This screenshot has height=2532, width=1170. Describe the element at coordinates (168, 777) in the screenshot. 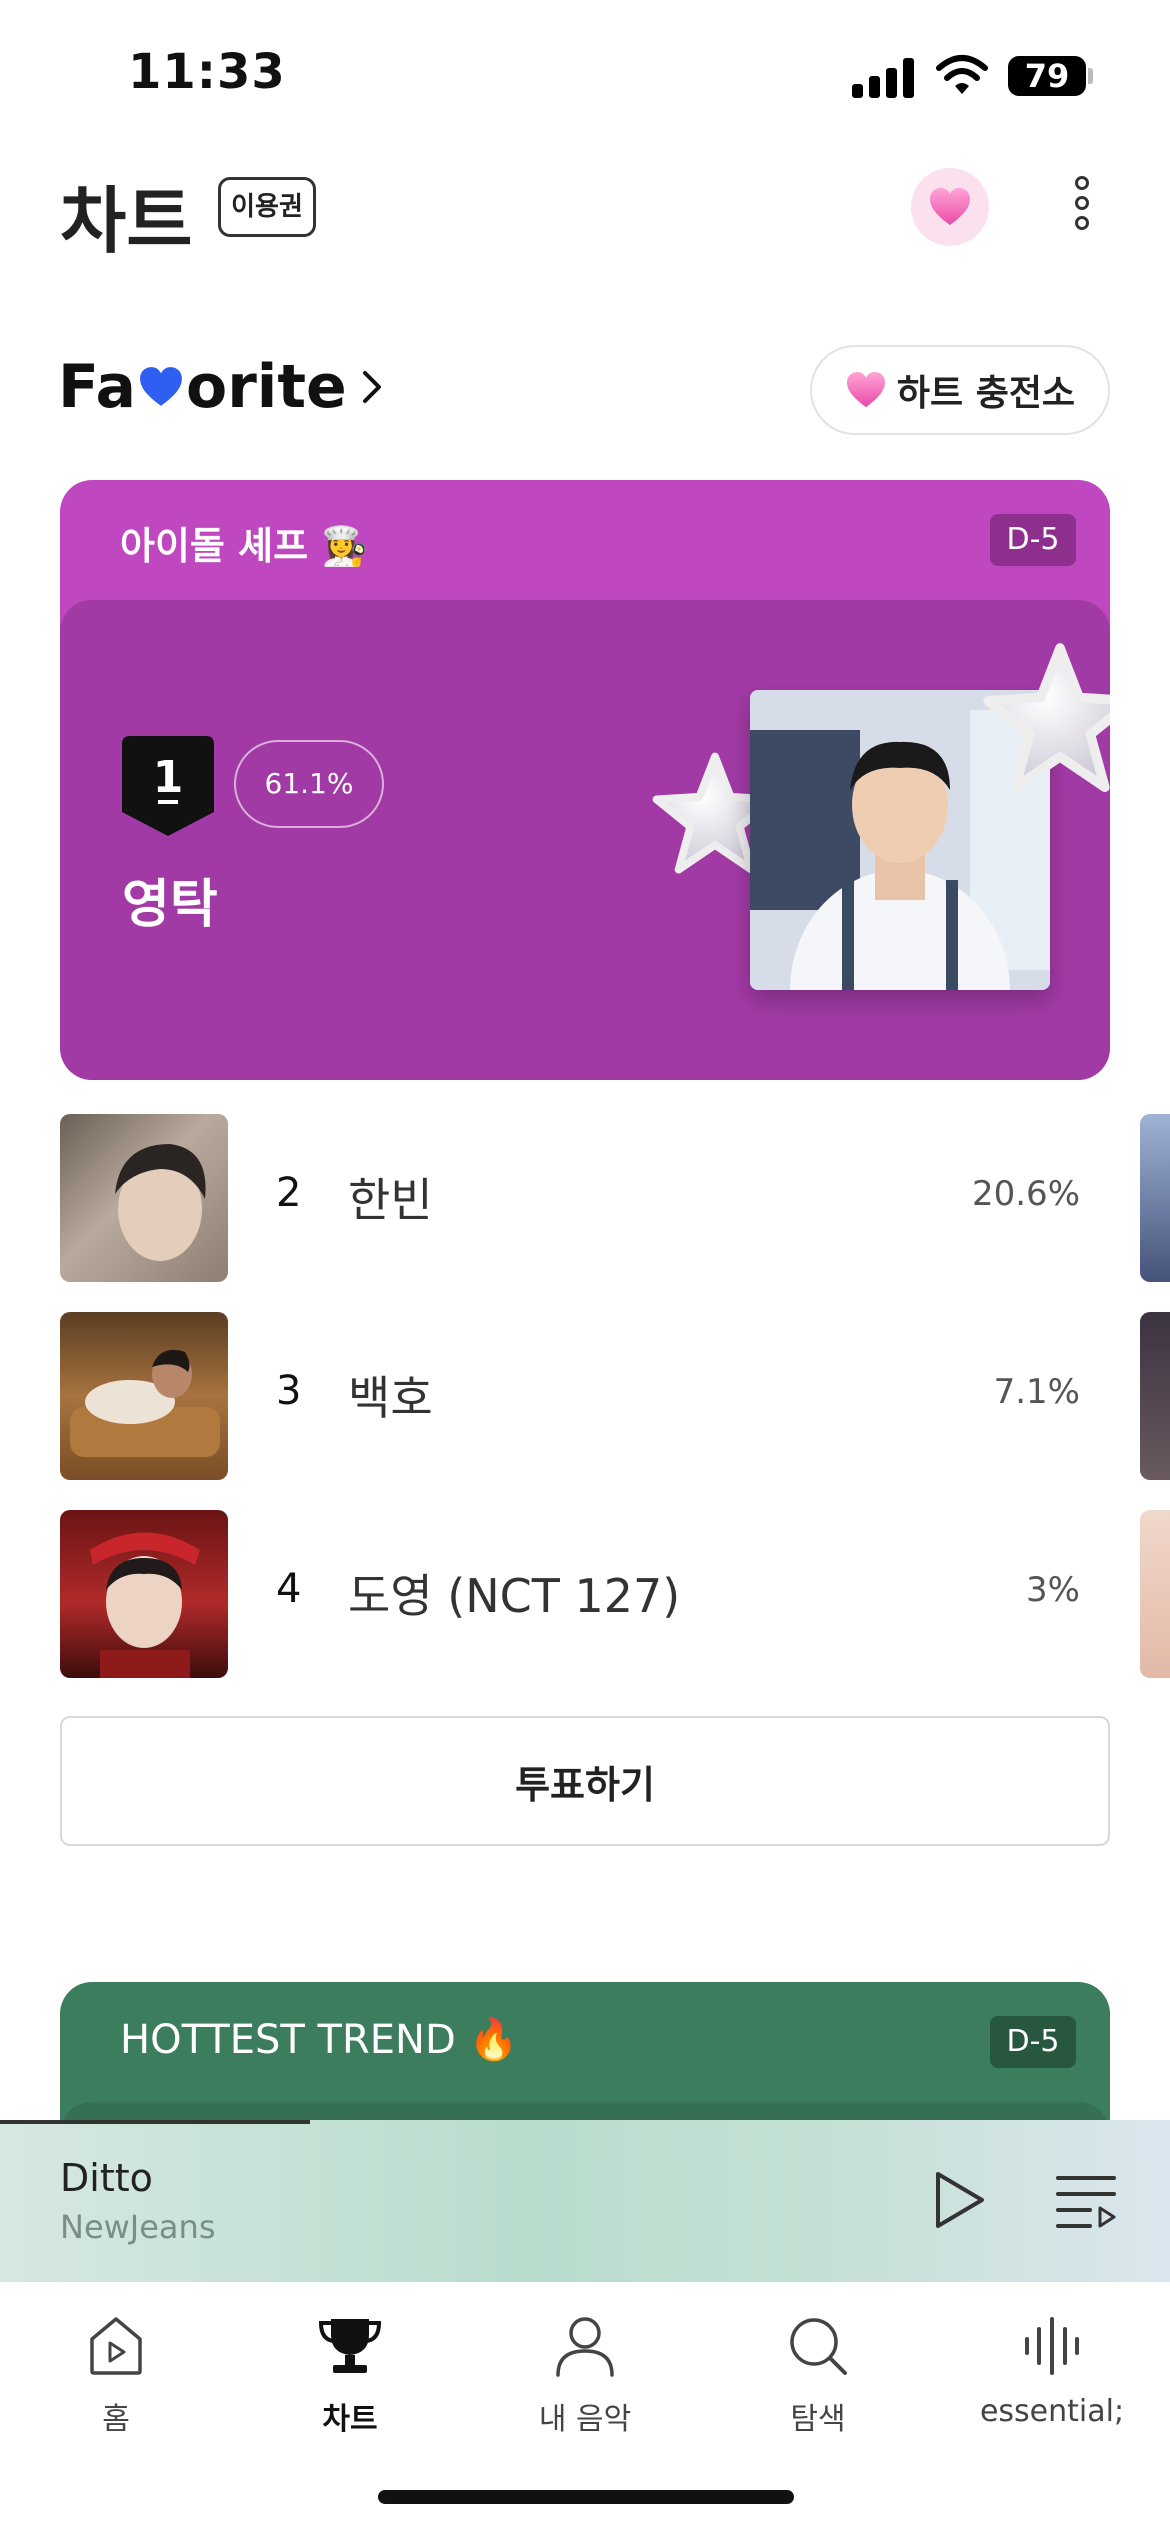

I see `rank-badge-number: 1` at that location.